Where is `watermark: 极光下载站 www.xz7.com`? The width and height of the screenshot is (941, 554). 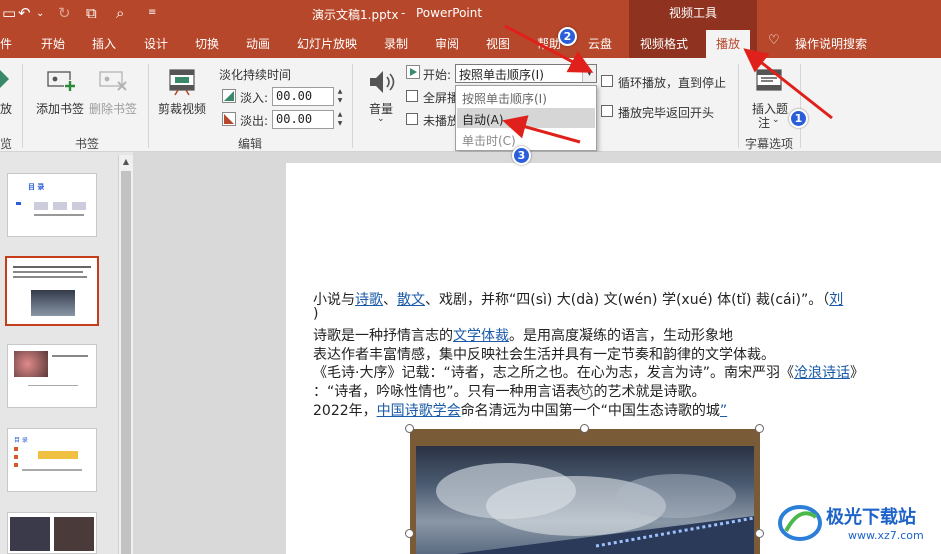 watermark: 极光下载站 www.xz7.com is located at coordinates (858, 524).